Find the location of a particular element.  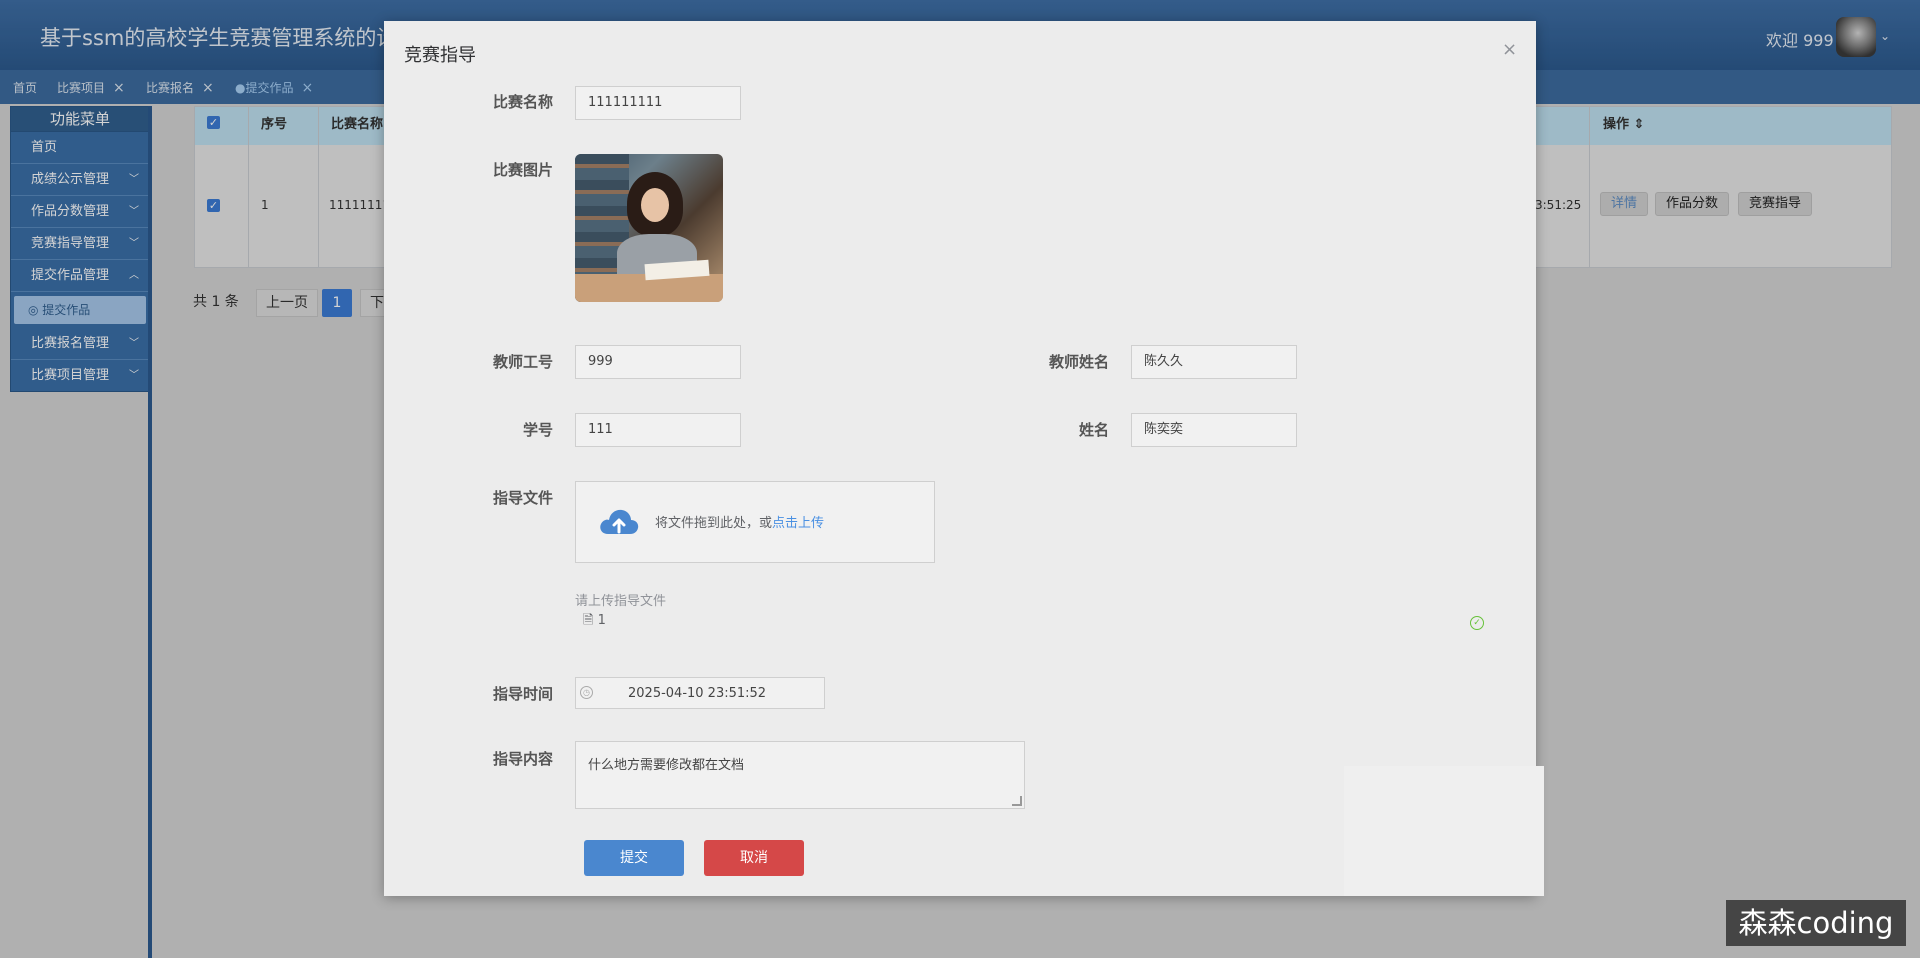

guide-time-value: 2025-04-10 23:51:52 is located at coordinates (697, 693).